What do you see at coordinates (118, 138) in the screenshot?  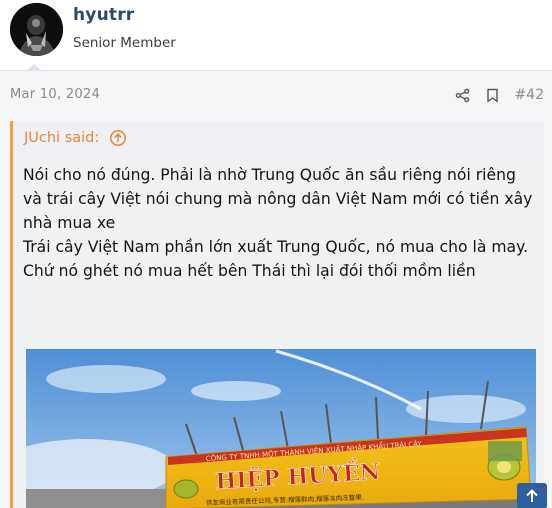 I see `arrow-up-circle-icon` at bounding box center [118, 138].